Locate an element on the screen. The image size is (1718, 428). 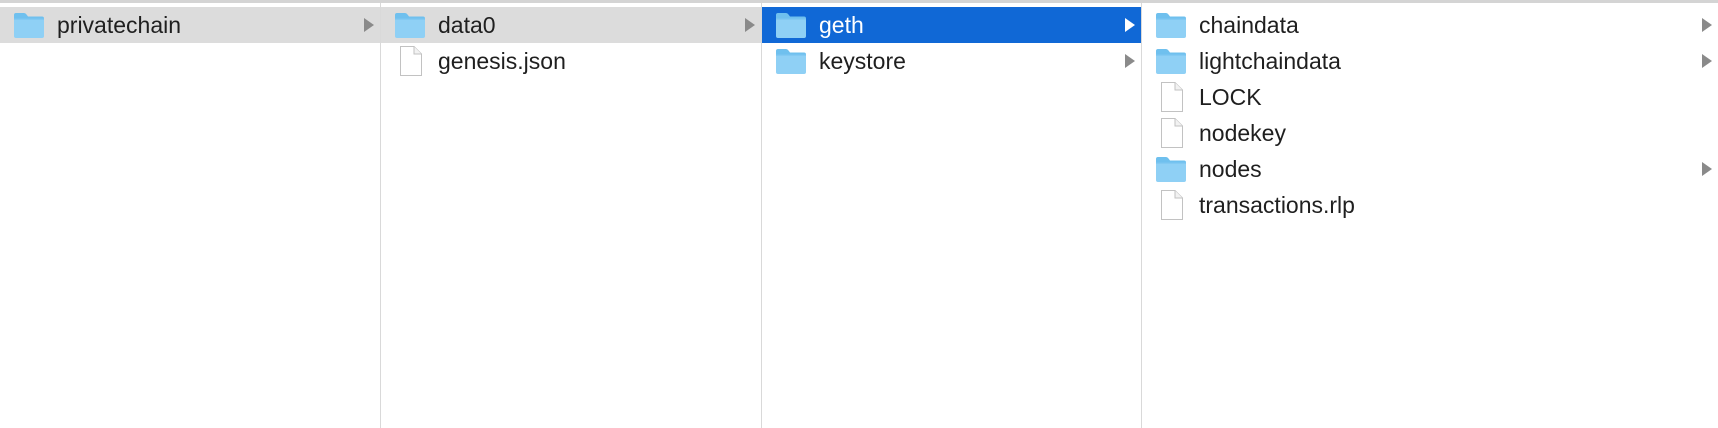
folder-item-chaindata: chaindata is located at coordinates (1430, 25).